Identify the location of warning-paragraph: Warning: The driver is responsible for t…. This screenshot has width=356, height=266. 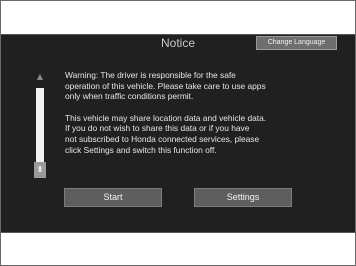
(165, 86).